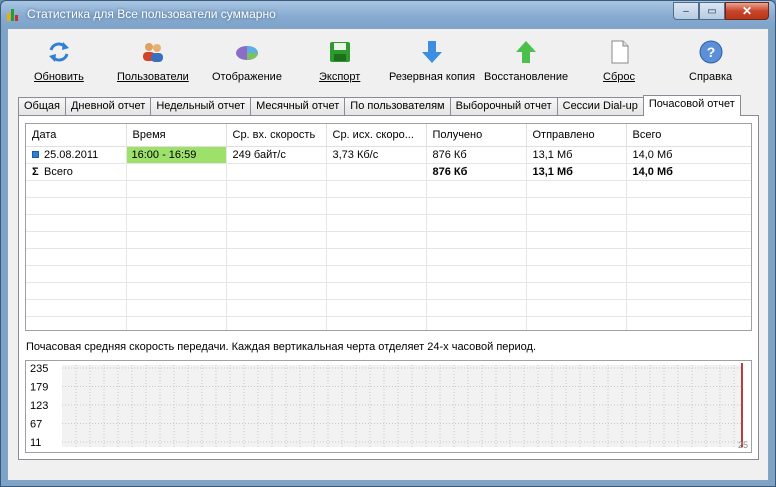 The width and height of the screenshot is (776, 487). What do you see at coordinates (153, 77) in the screenshot?
I see `users-label: Пользователи` at bounding box center [153, 77].